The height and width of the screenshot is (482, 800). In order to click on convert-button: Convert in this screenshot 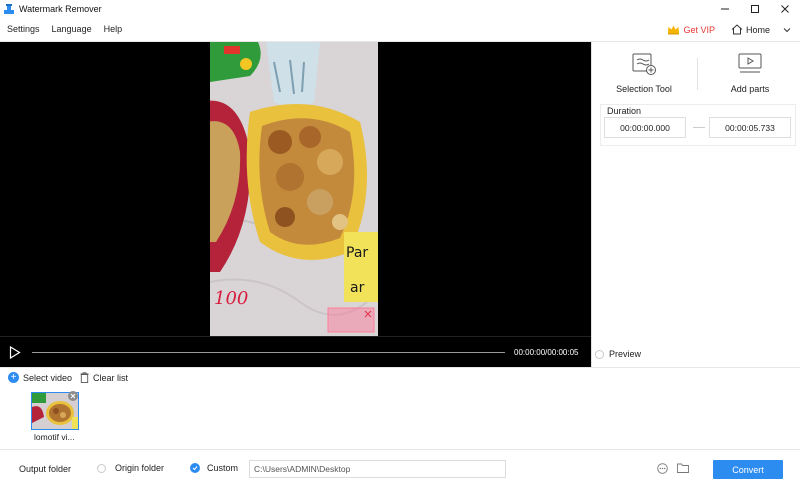, I will do `click(748, 469)`.